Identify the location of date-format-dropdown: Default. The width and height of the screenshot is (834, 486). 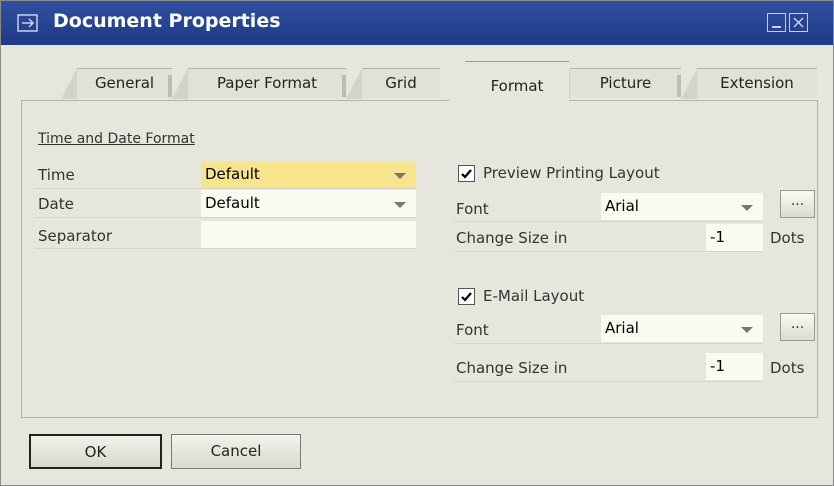
(308, 203).